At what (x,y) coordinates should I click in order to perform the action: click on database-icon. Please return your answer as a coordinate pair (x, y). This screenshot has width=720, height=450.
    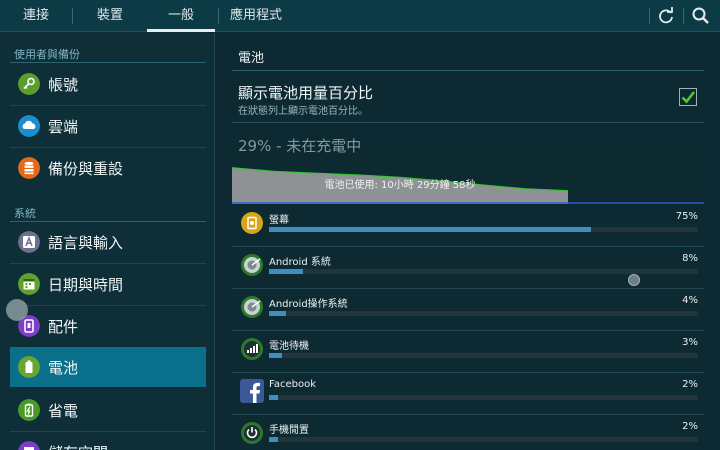
    Looking at the image, I should click on (29, 168).